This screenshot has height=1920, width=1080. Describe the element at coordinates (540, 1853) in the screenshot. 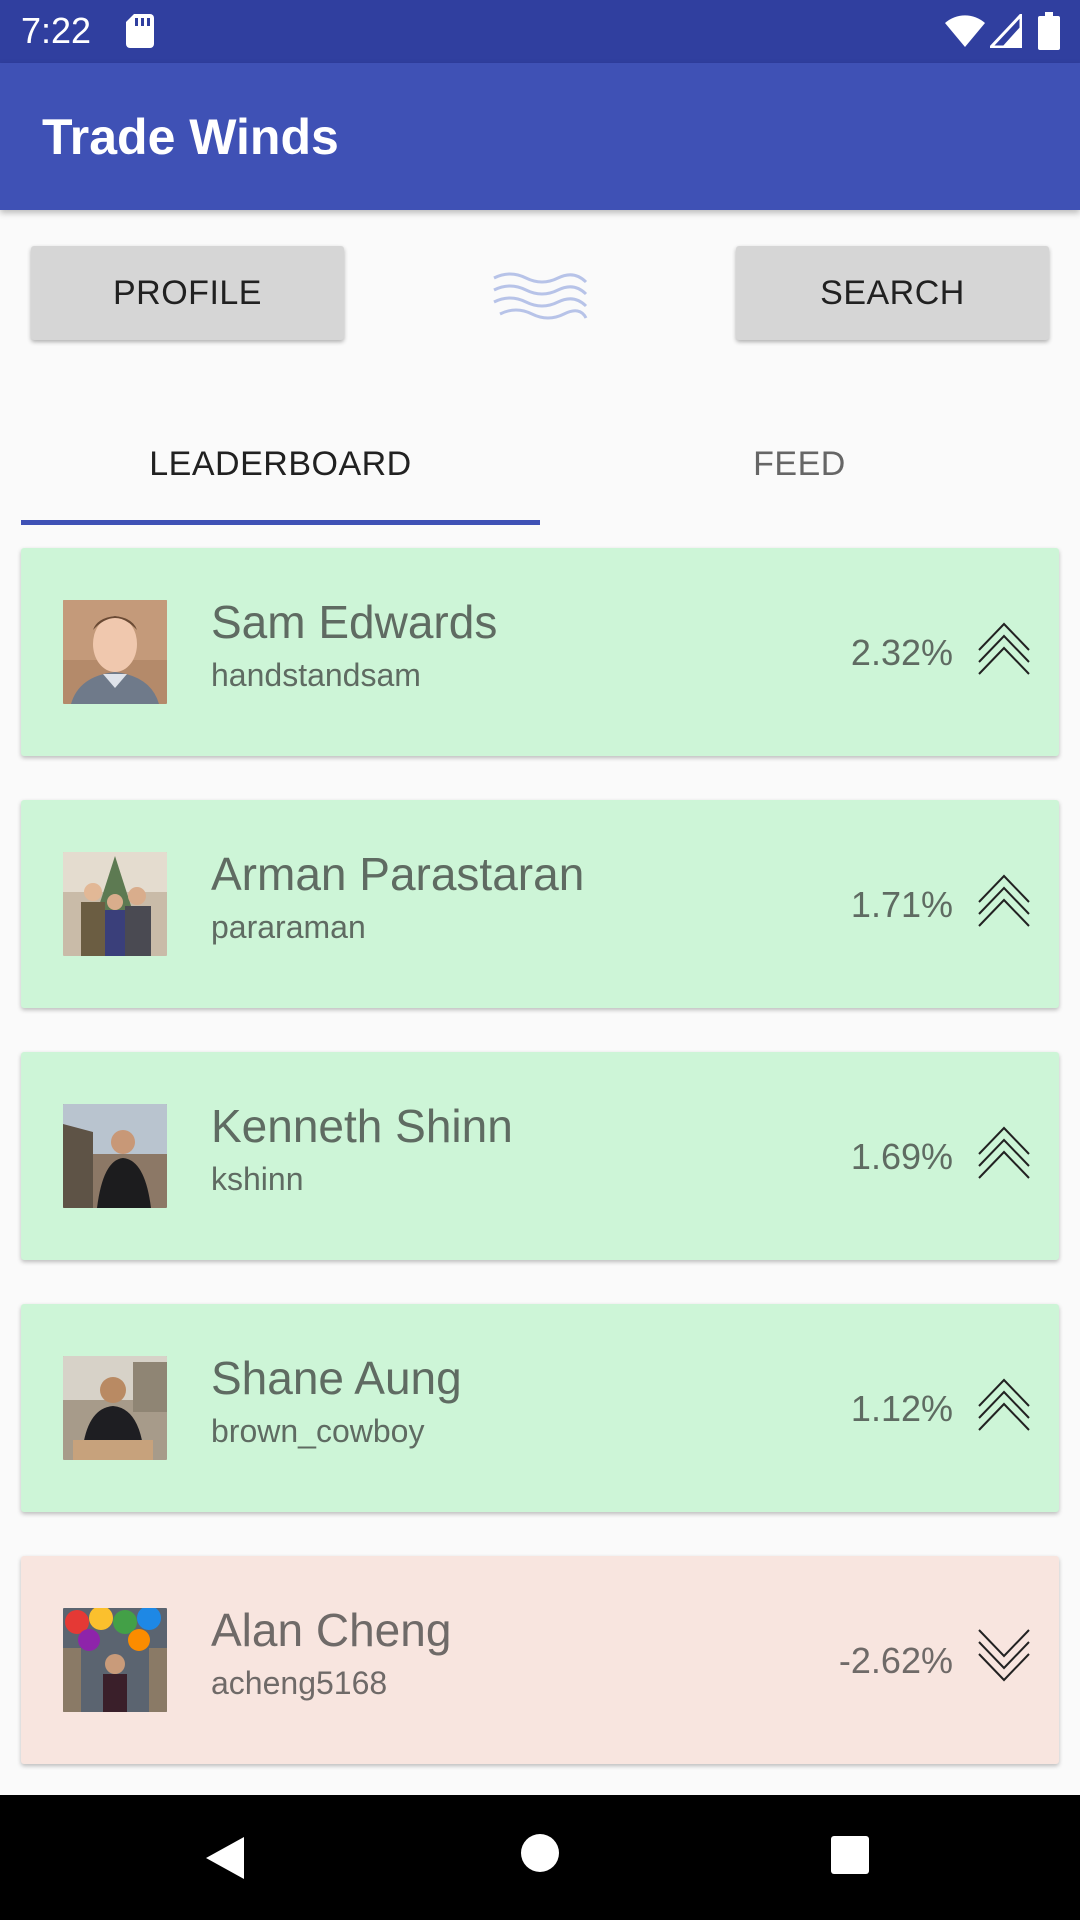

I see `home-icon` at that location.